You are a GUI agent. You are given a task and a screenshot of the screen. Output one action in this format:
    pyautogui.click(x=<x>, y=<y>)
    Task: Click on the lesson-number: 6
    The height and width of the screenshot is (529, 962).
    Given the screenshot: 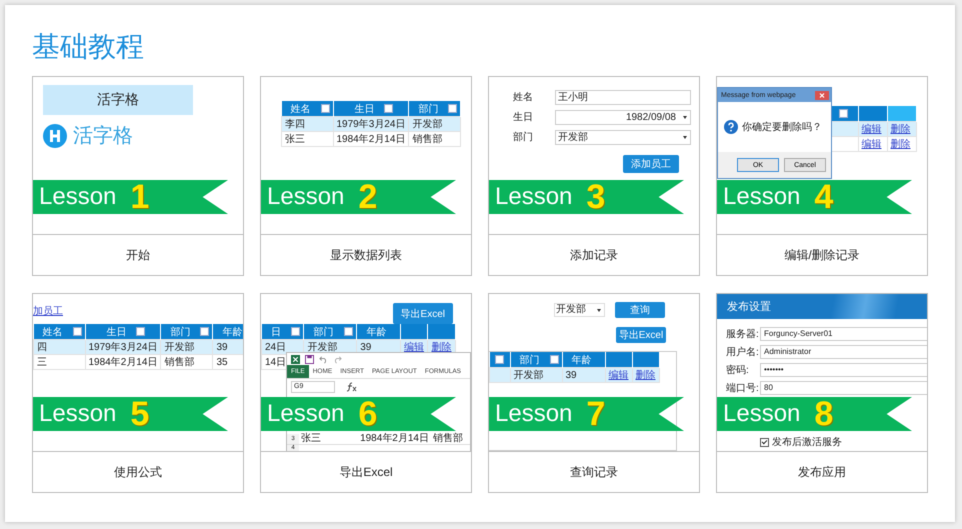 What is the action you would take?
    pyautogui.click(x=368, y=414)
    